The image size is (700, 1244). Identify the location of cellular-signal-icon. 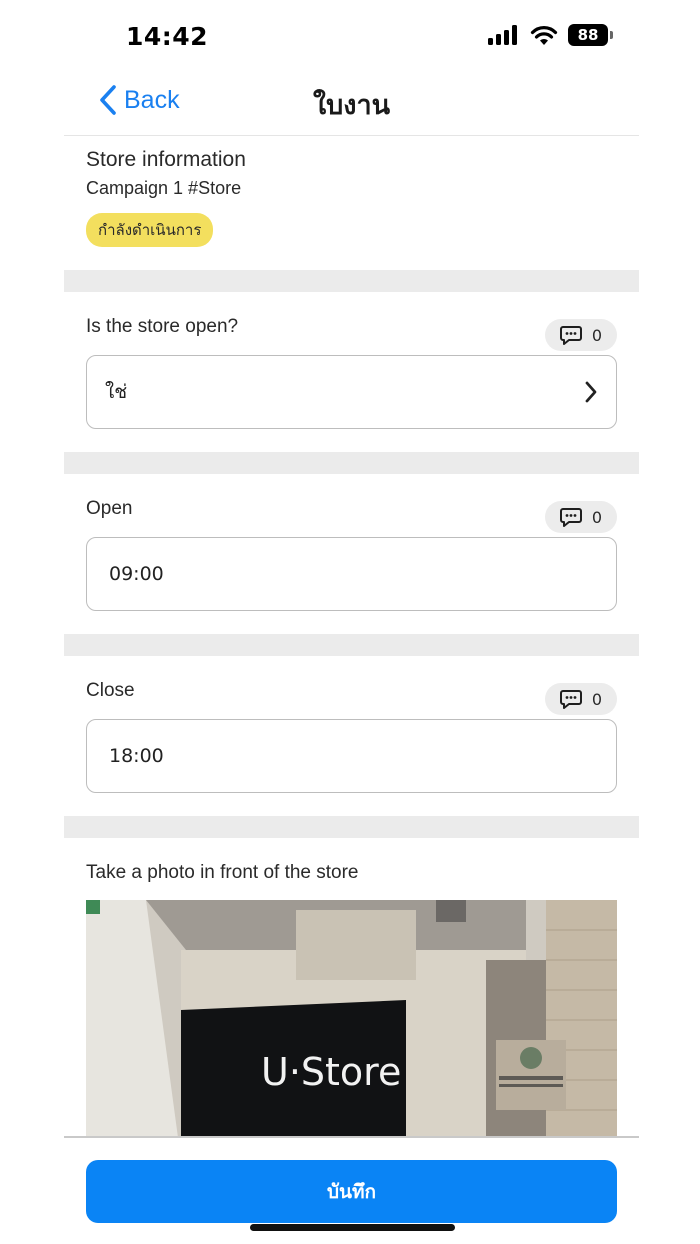
(502, 35).